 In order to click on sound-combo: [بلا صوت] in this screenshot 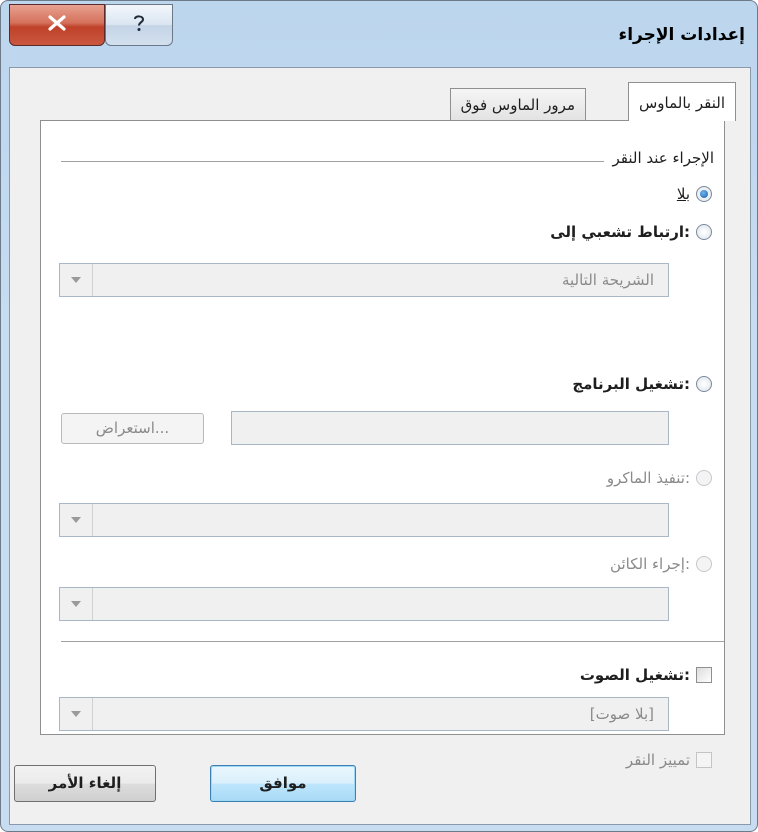, I will do `click(364, 714)`.